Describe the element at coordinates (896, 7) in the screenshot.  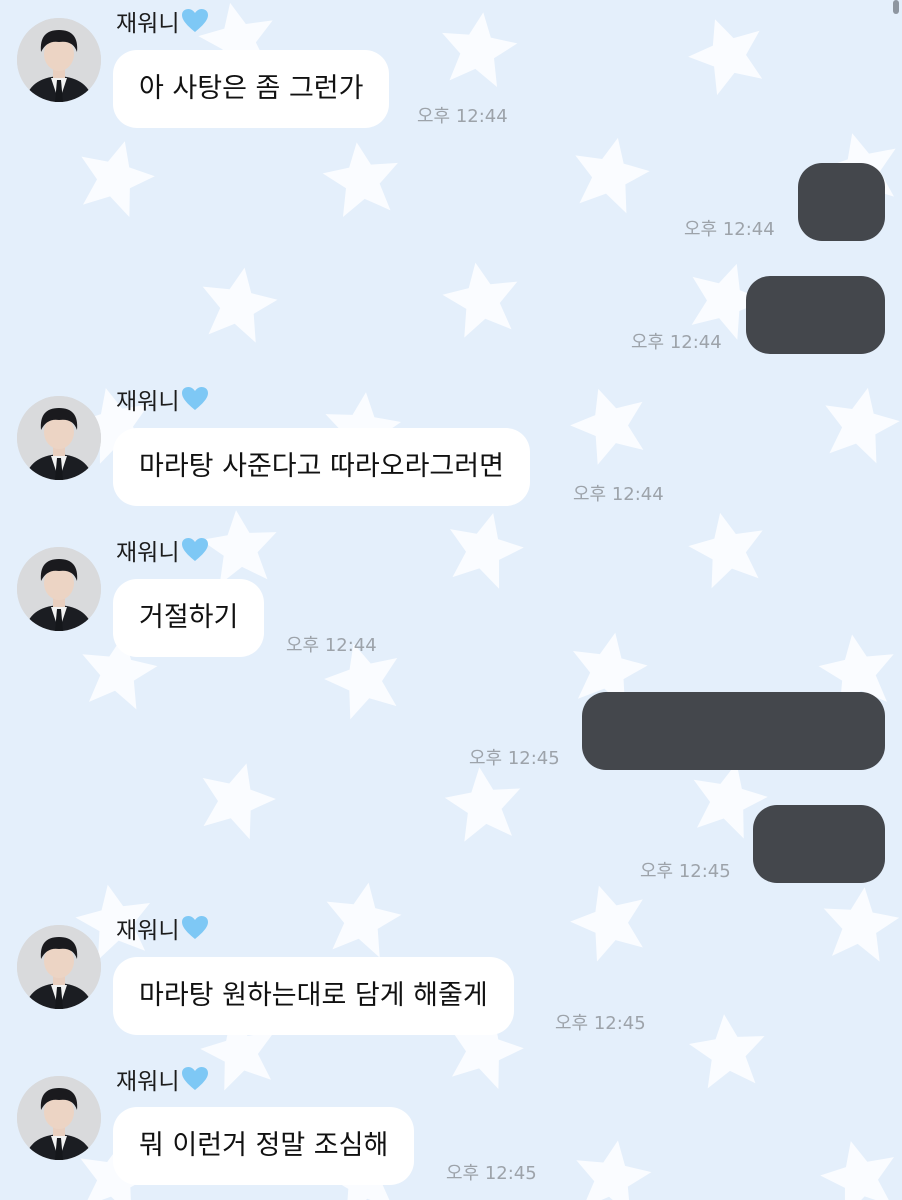
I see `scrollbar-thumb` at that location.